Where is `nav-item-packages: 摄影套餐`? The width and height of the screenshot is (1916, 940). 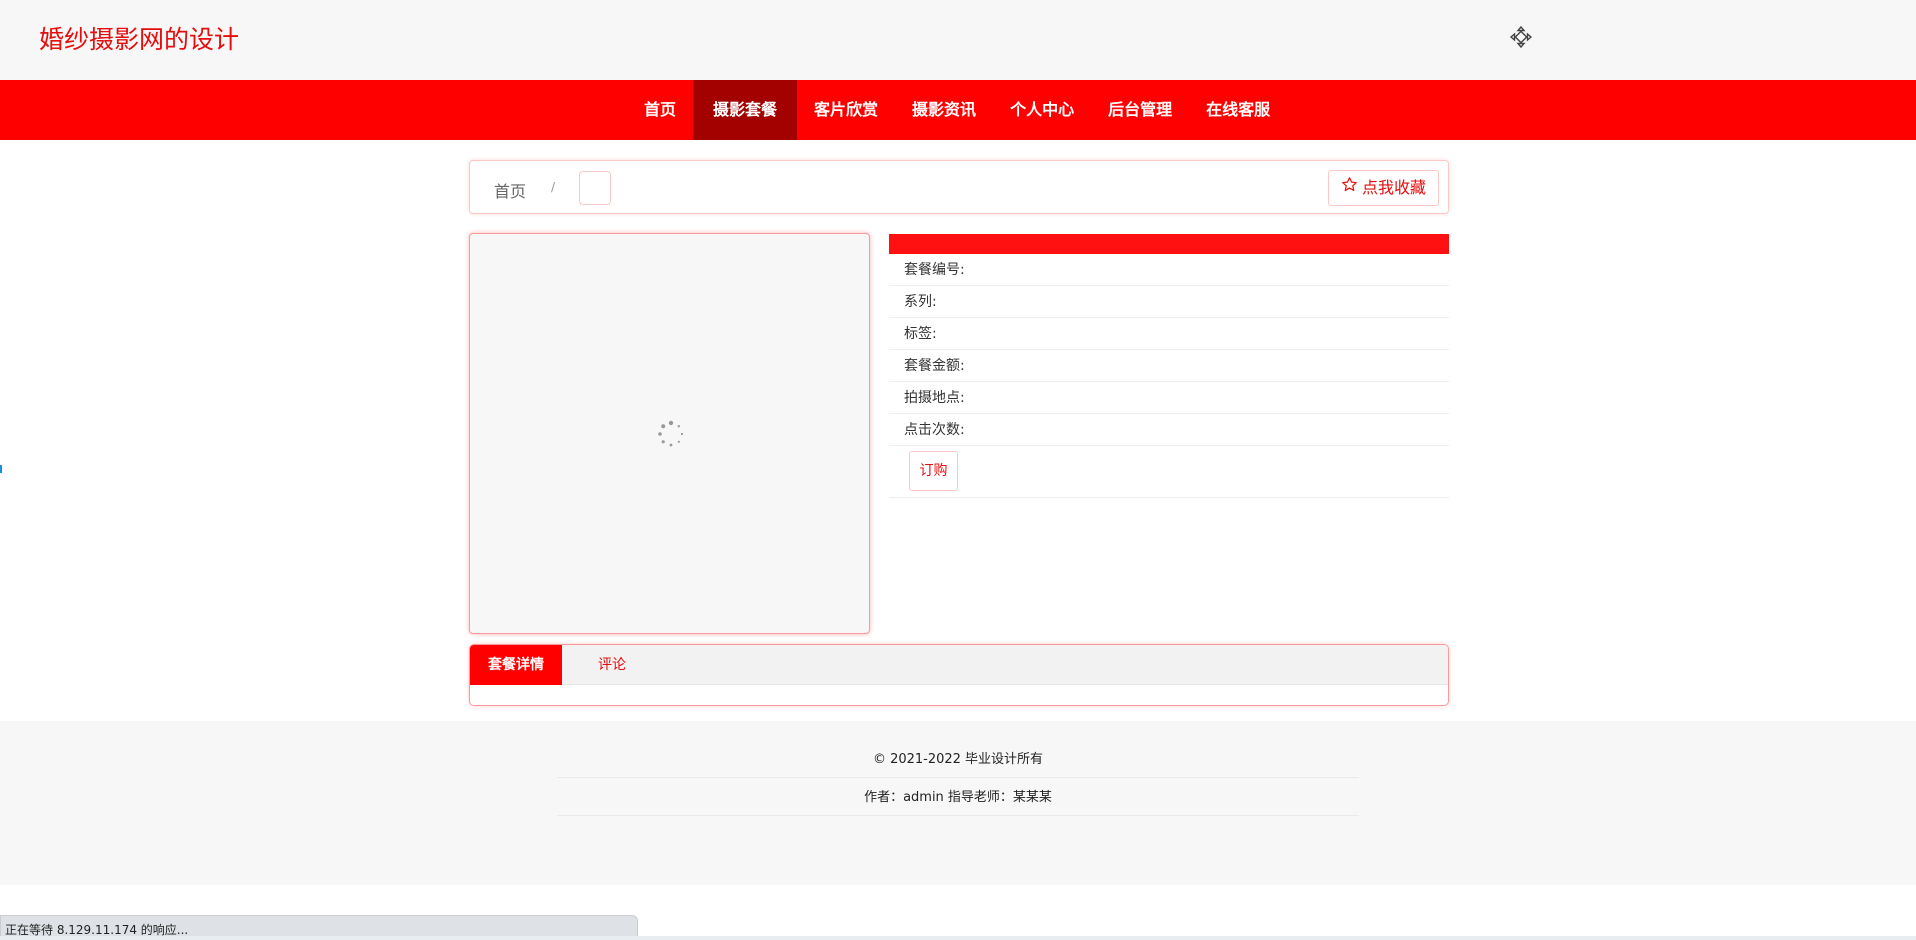 nav-item-packages: 摄影套餐 is located at coordinates (745, 110).